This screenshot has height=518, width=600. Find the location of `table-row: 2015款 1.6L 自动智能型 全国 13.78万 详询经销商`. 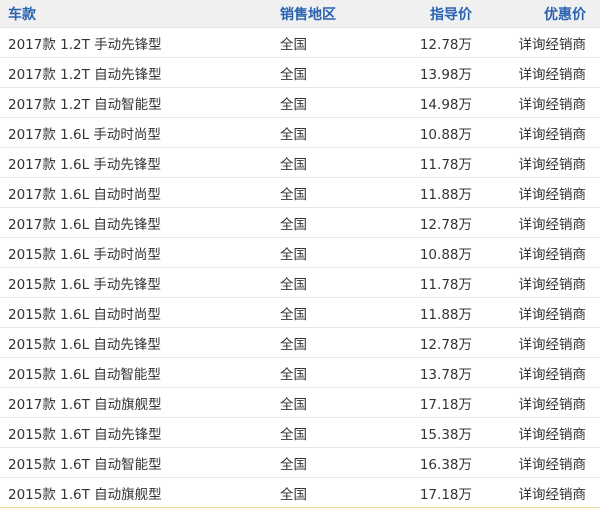

table-row: 2015款 1.6L 自动智能型 全国 13.78万 详询经销商 is located at coordinates (300, 373).